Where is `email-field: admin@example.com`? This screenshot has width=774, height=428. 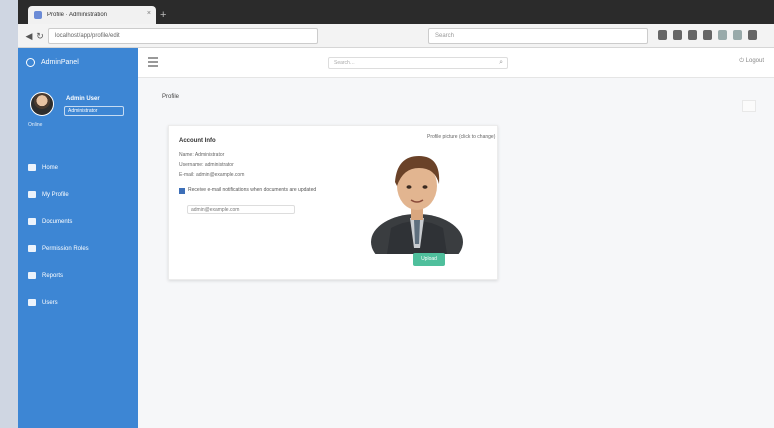
email-field: admin@example.com is located at coordinates (241, 209).